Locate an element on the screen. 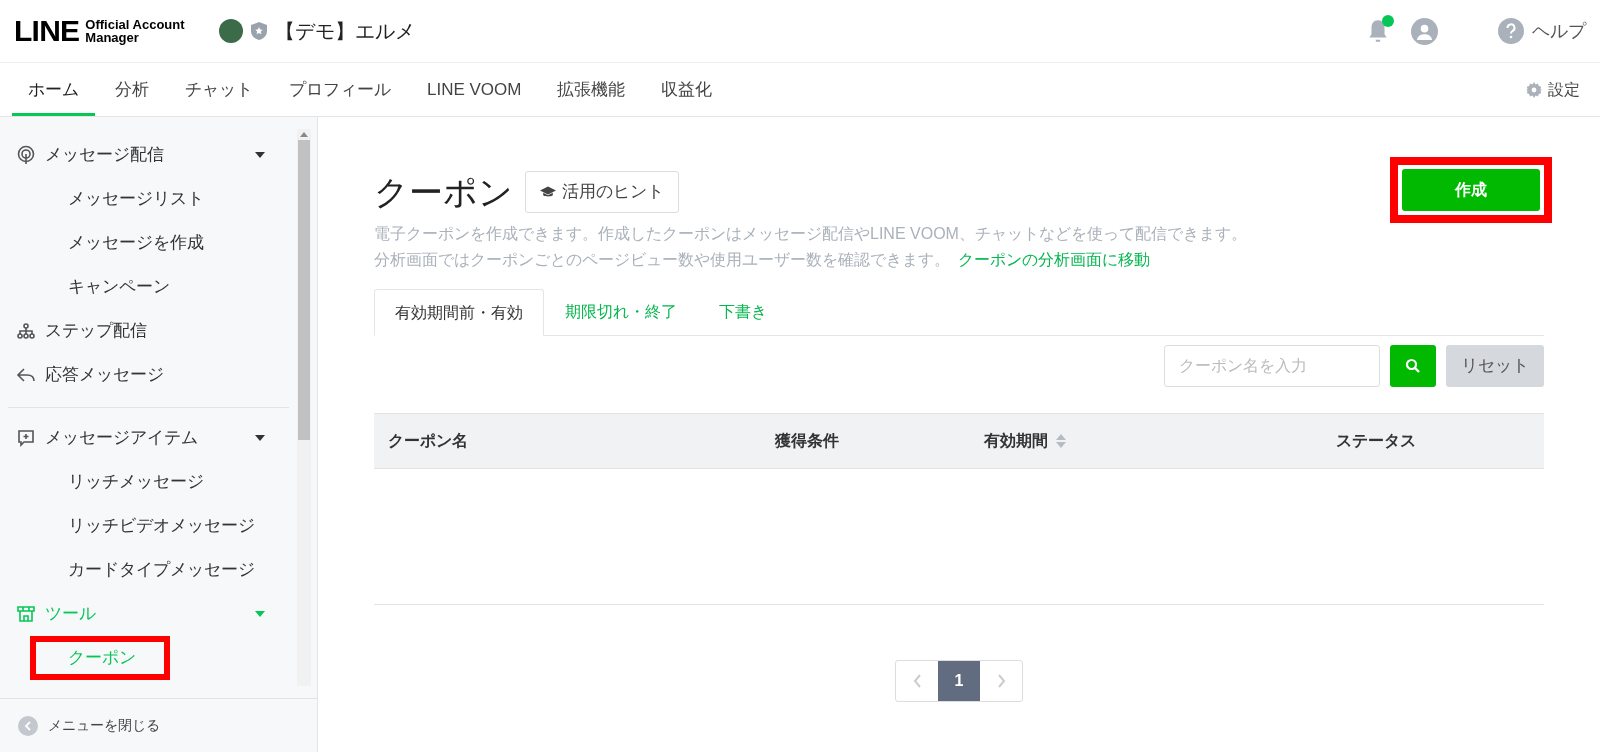 This screenshot has height=752, width=1600. sidebar-item: ステップ配信 is located at coordinates (148, 331).